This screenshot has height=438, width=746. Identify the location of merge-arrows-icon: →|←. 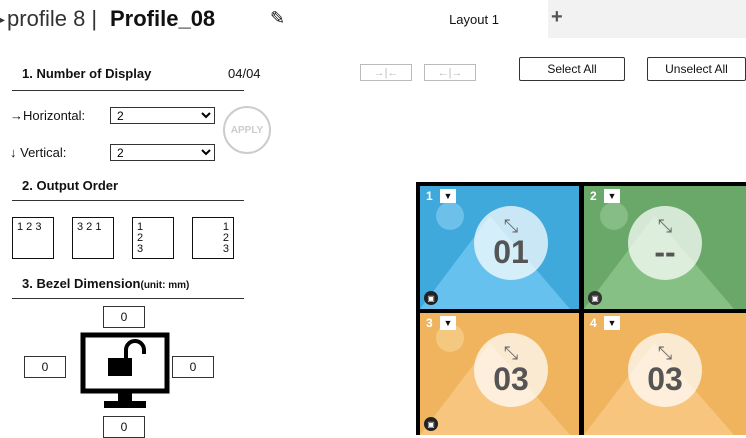
(386, 72).